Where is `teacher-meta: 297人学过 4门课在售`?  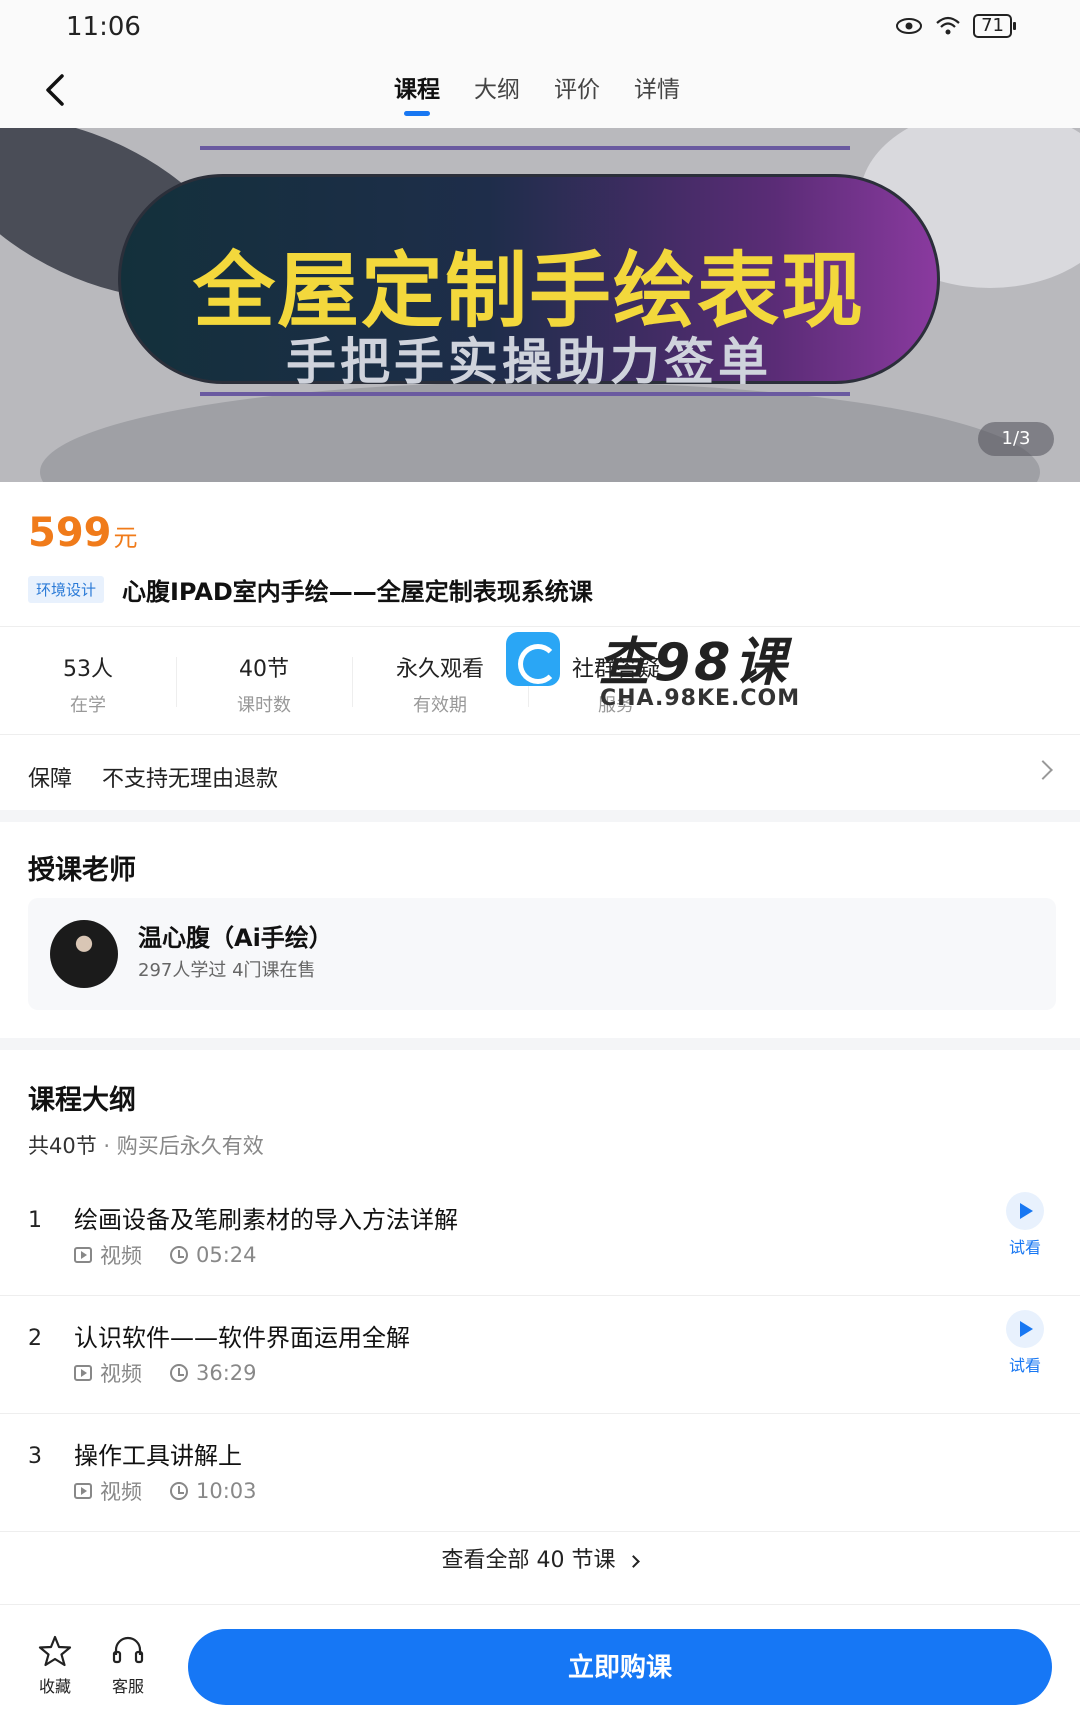 teacher-meta: 297人学过 4门课在售 is located at coordinates (227, 970).